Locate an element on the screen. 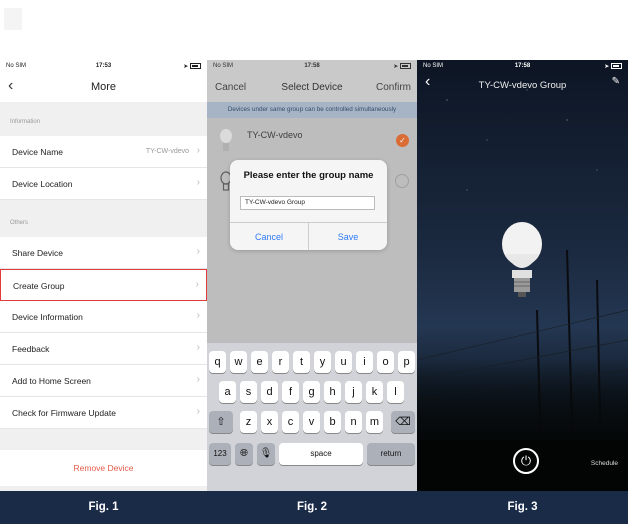 The image size is (628, 524). fig1-caption: Fig. 1 is located at coordinates (103, 507).